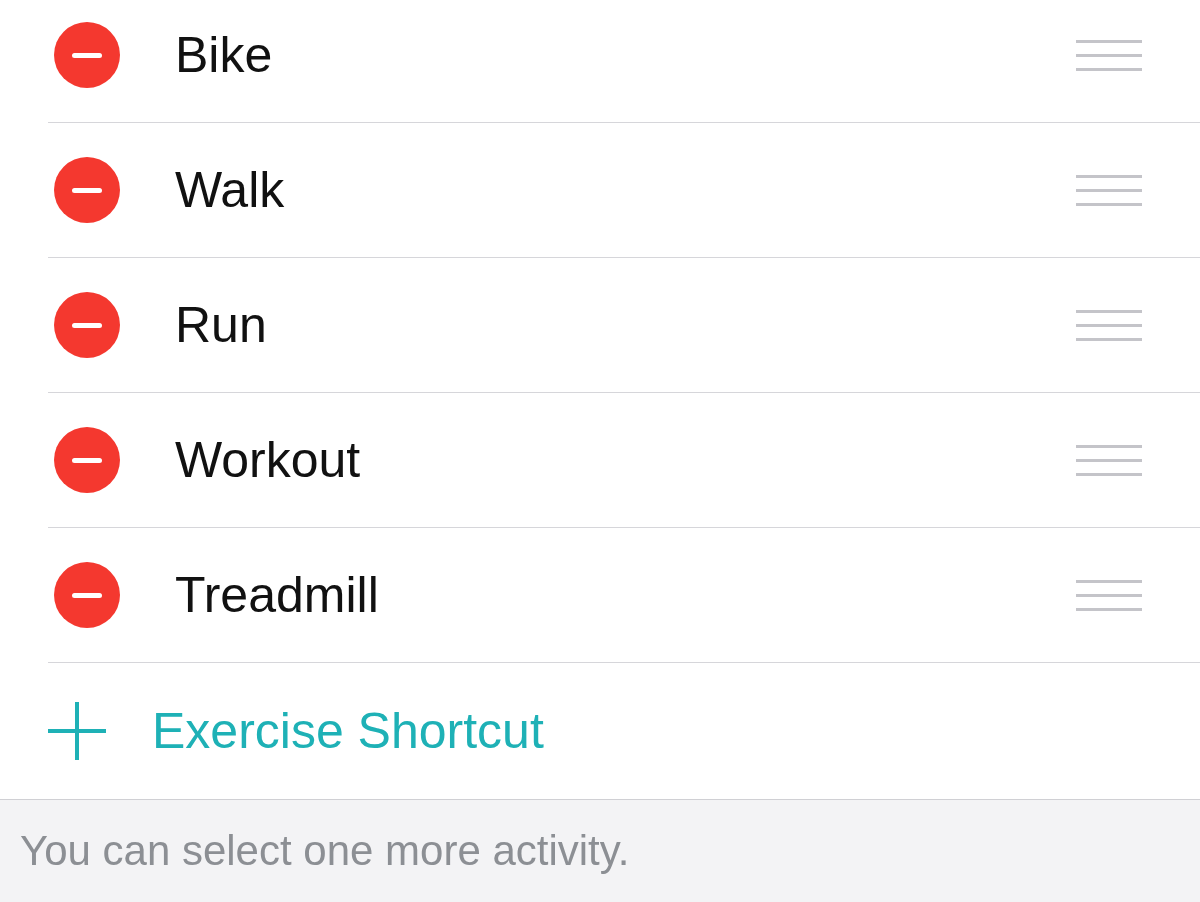 This screenshot has height=902, width=1200. What do you see at coordinates (224, 55) in the screenshot?
I see `activity-label: Bike` at bounding box center [224, 55].